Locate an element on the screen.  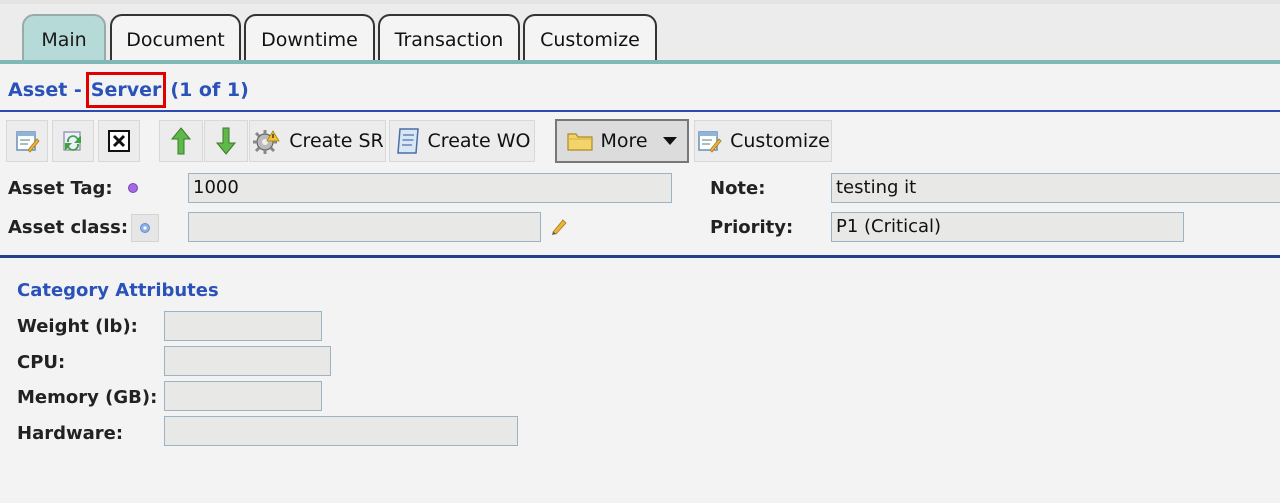
priority-label: Priority: is located at coordinates (752, 227).